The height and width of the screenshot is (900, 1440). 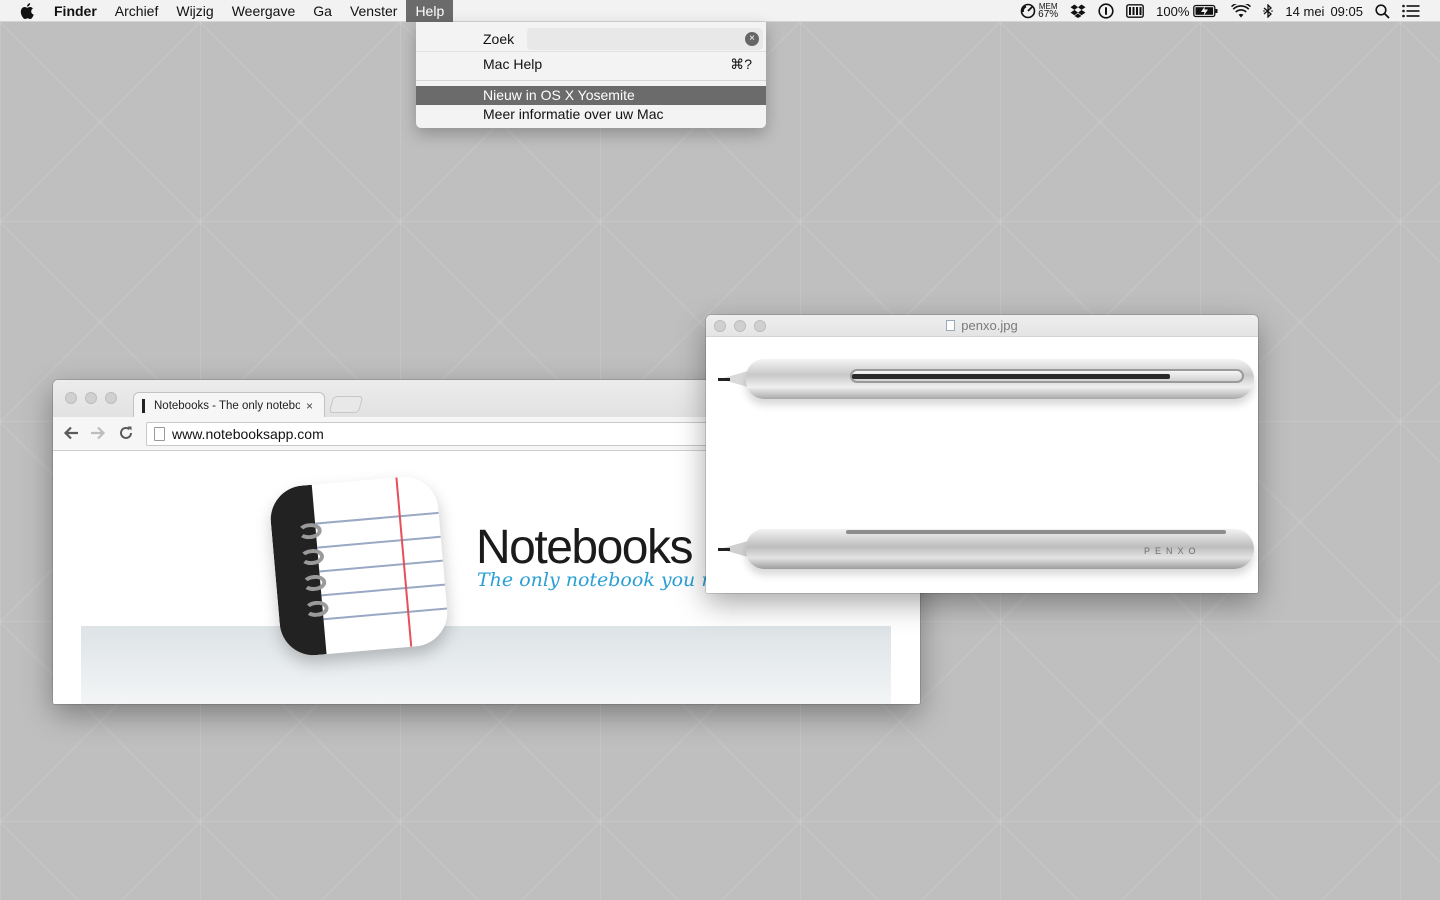 What do you see at coordinates (373, 11) in the screenshot?
I see `menu-venster: Venster` at bounding box center [373, 11].